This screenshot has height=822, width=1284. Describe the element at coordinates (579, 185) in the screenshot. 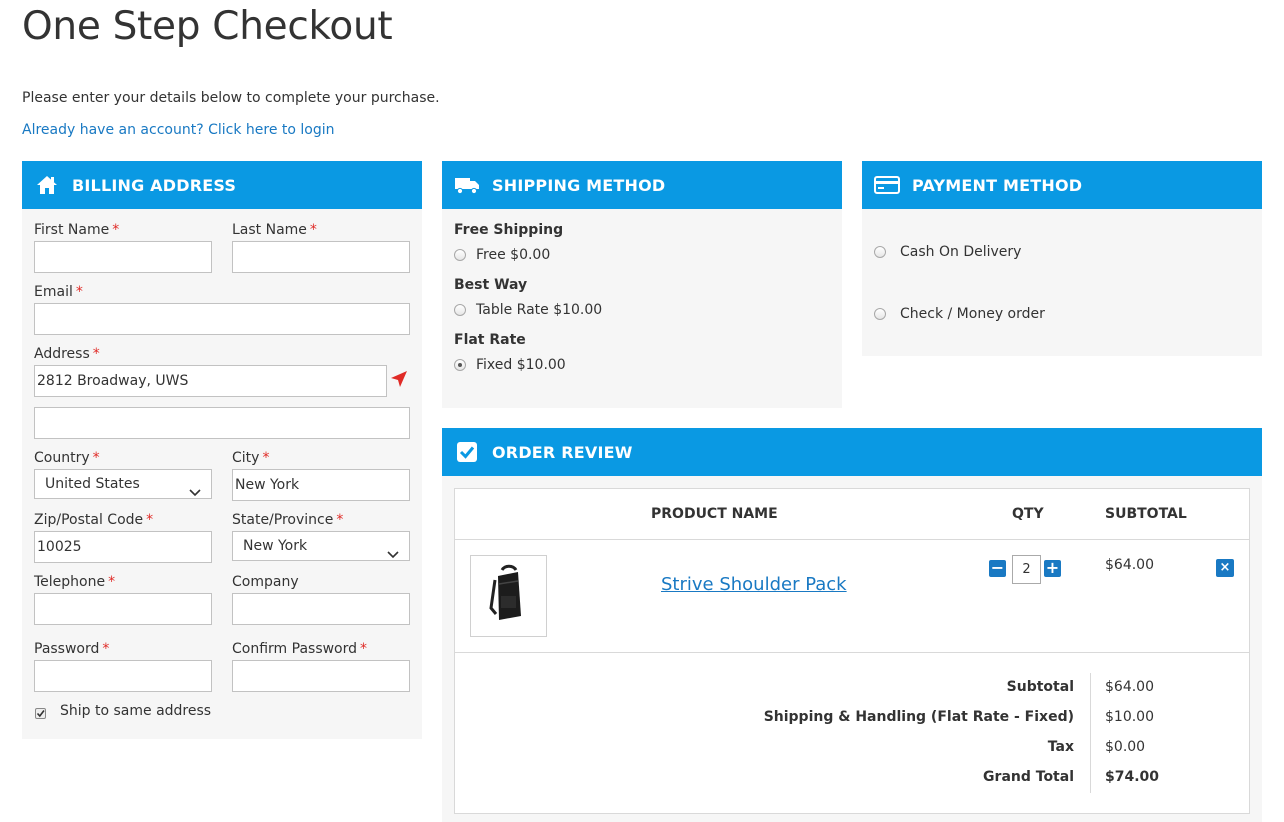

I see `shipping-title: SHIPPING METHOD` at that location.